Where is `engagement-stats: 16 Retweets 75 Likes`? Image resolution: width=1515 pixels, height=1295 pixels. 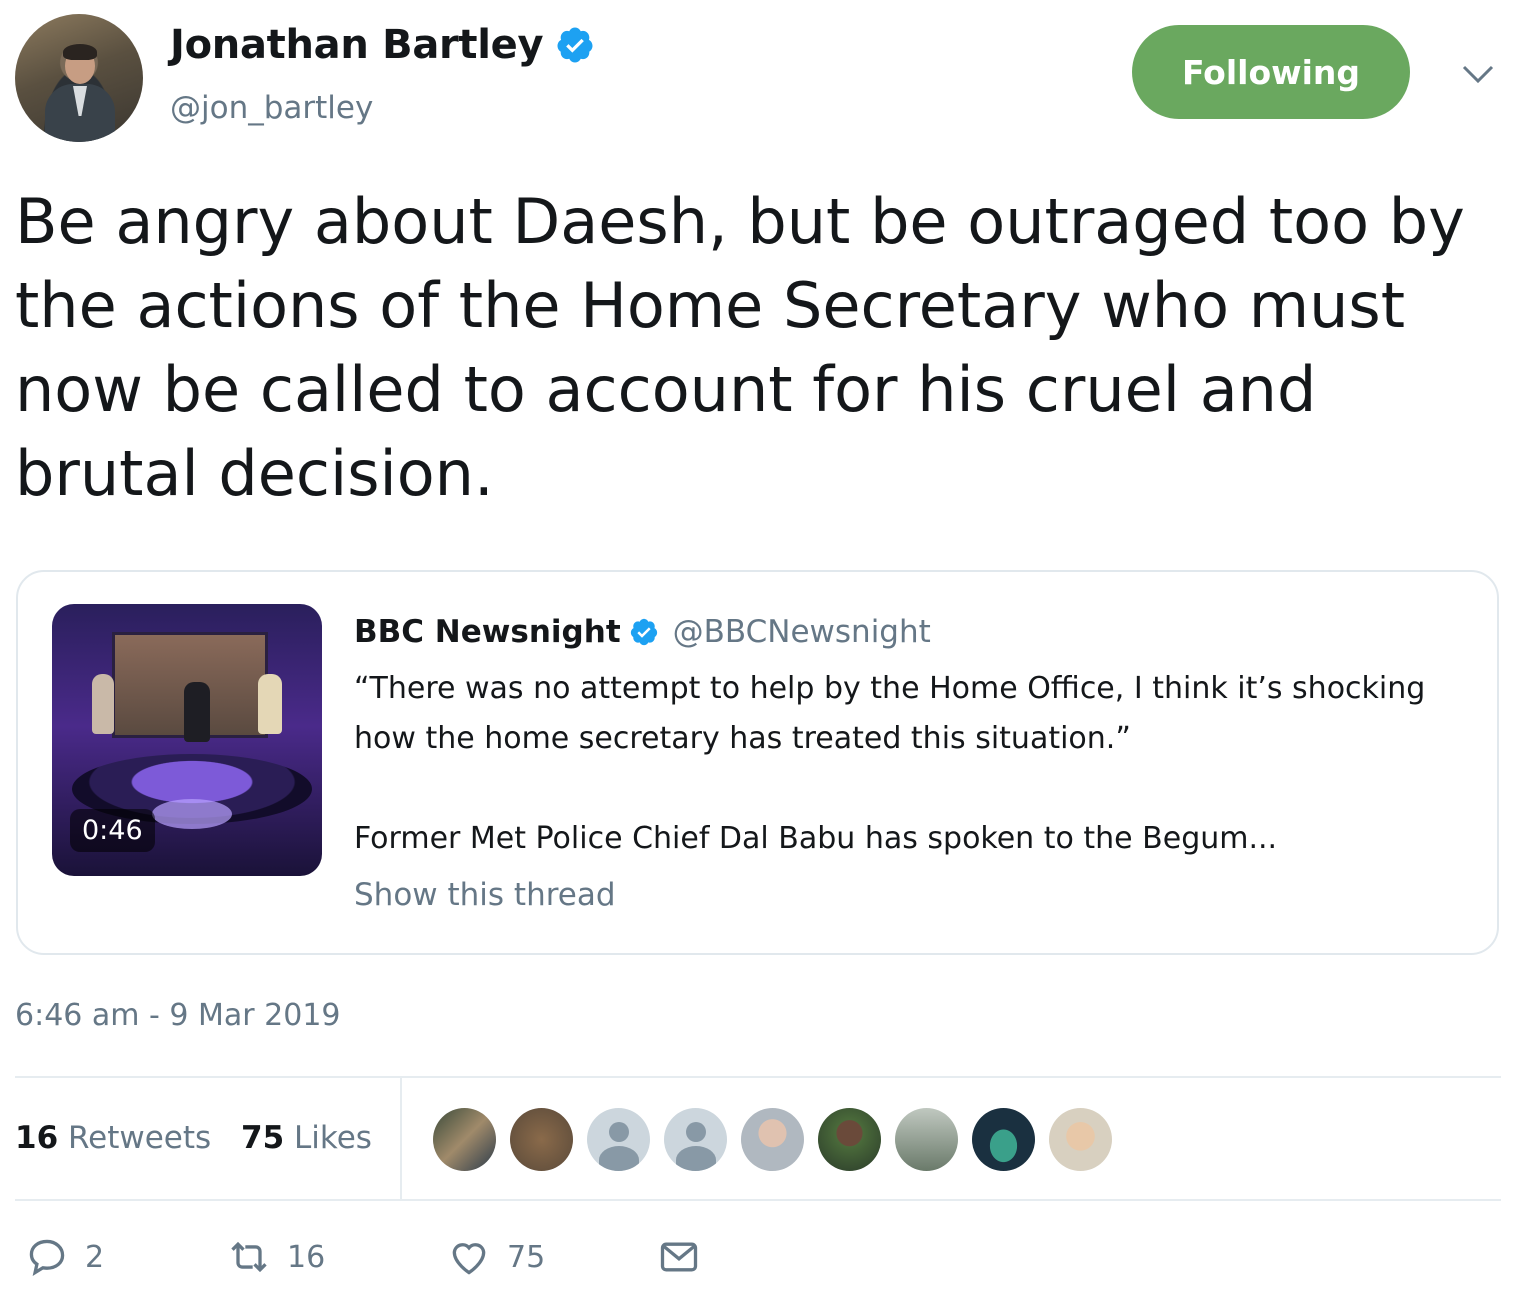 engagement-stats: 16 Retweets 75 Likes is located at coordinates (758, 1139).